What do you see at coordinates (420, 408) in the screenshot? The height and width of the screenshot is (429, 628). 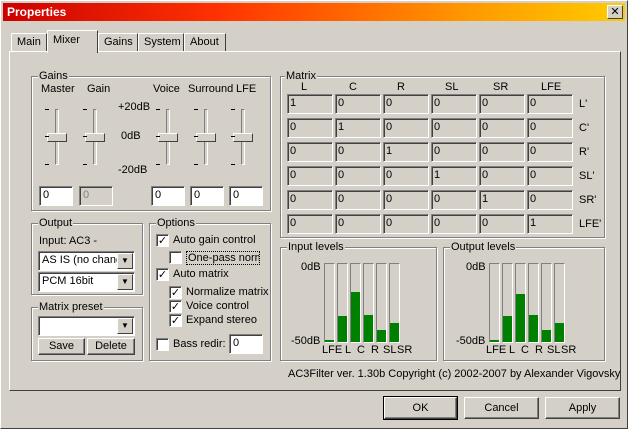 I see `ok-button: OK` at bounding box center [420, 408].